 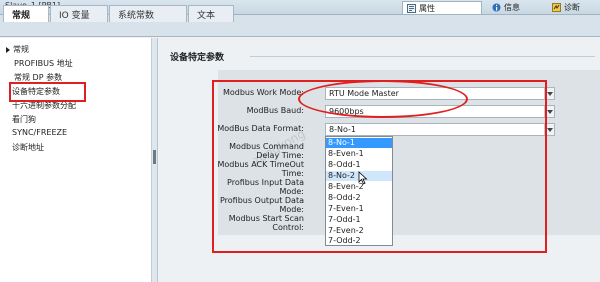 I want to click on tab-diagnostics: 诊断, so click(x=574, y=7).